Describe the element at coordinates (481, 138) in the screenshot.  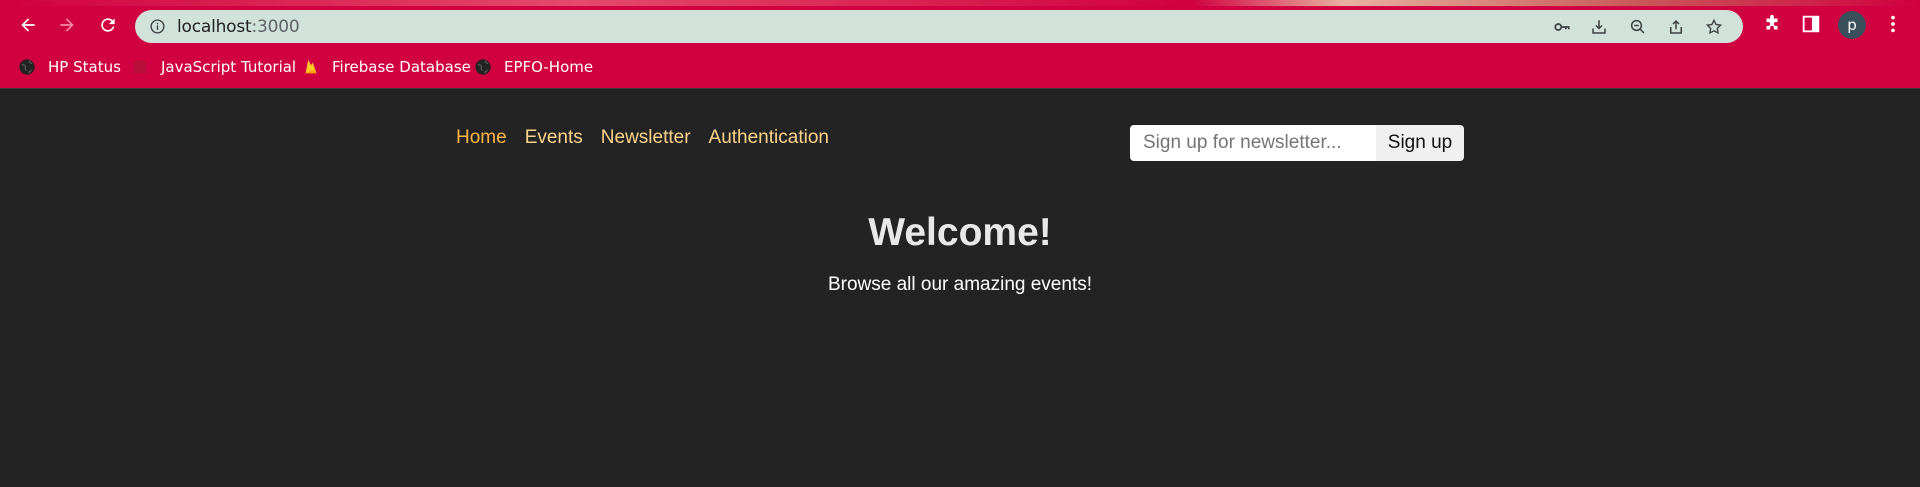
I see `nav-link-home: Home` at that location.